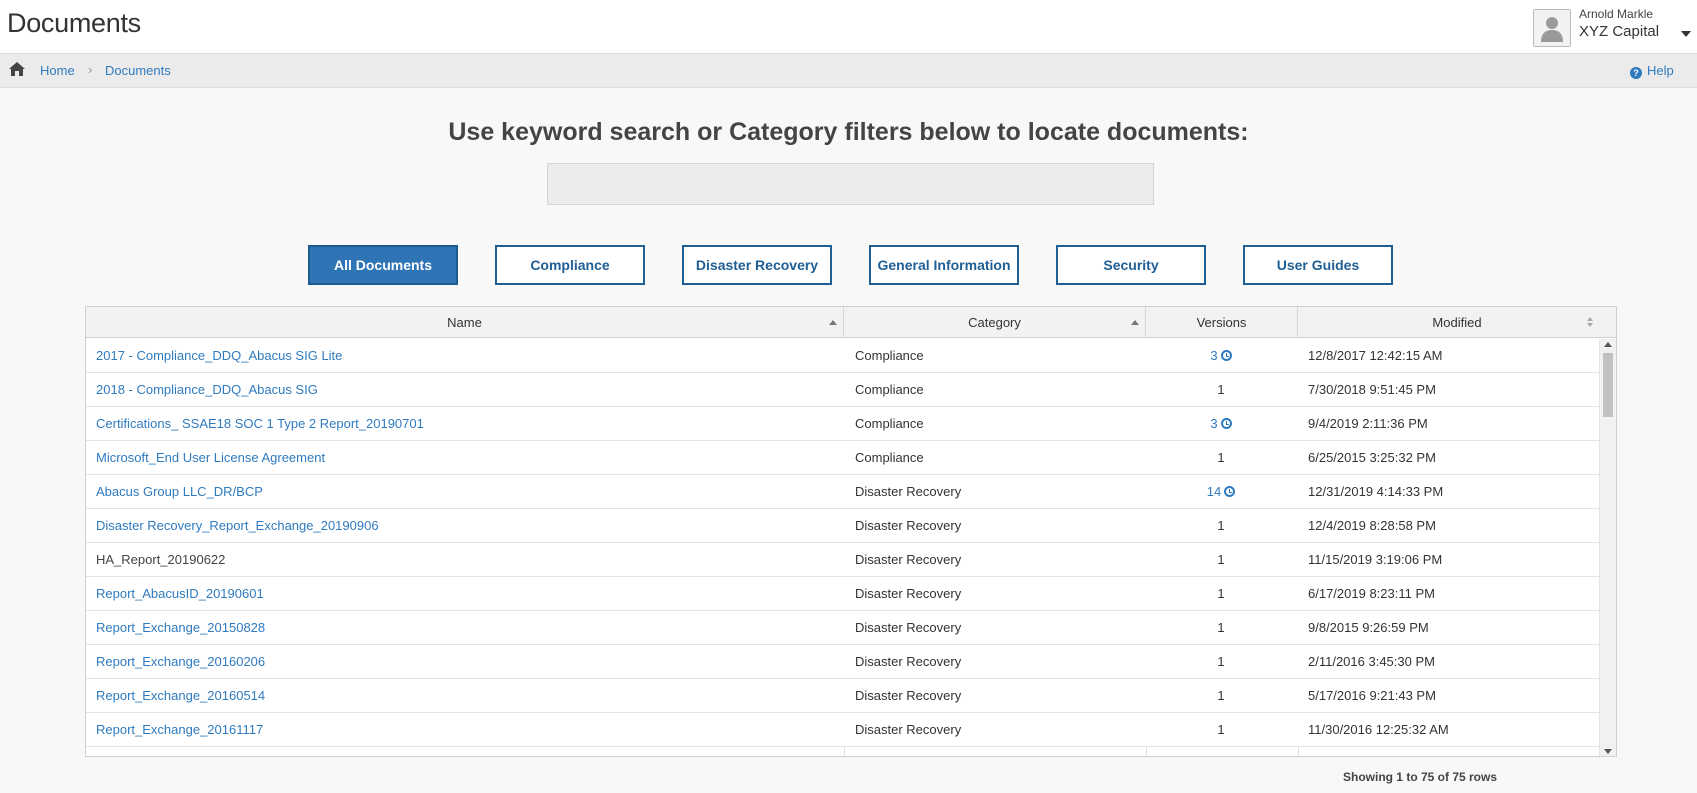 Image resolution: width=1697 pixels, height=793 pixels. I want to click on column-header-name: Name, so click(465, 322).